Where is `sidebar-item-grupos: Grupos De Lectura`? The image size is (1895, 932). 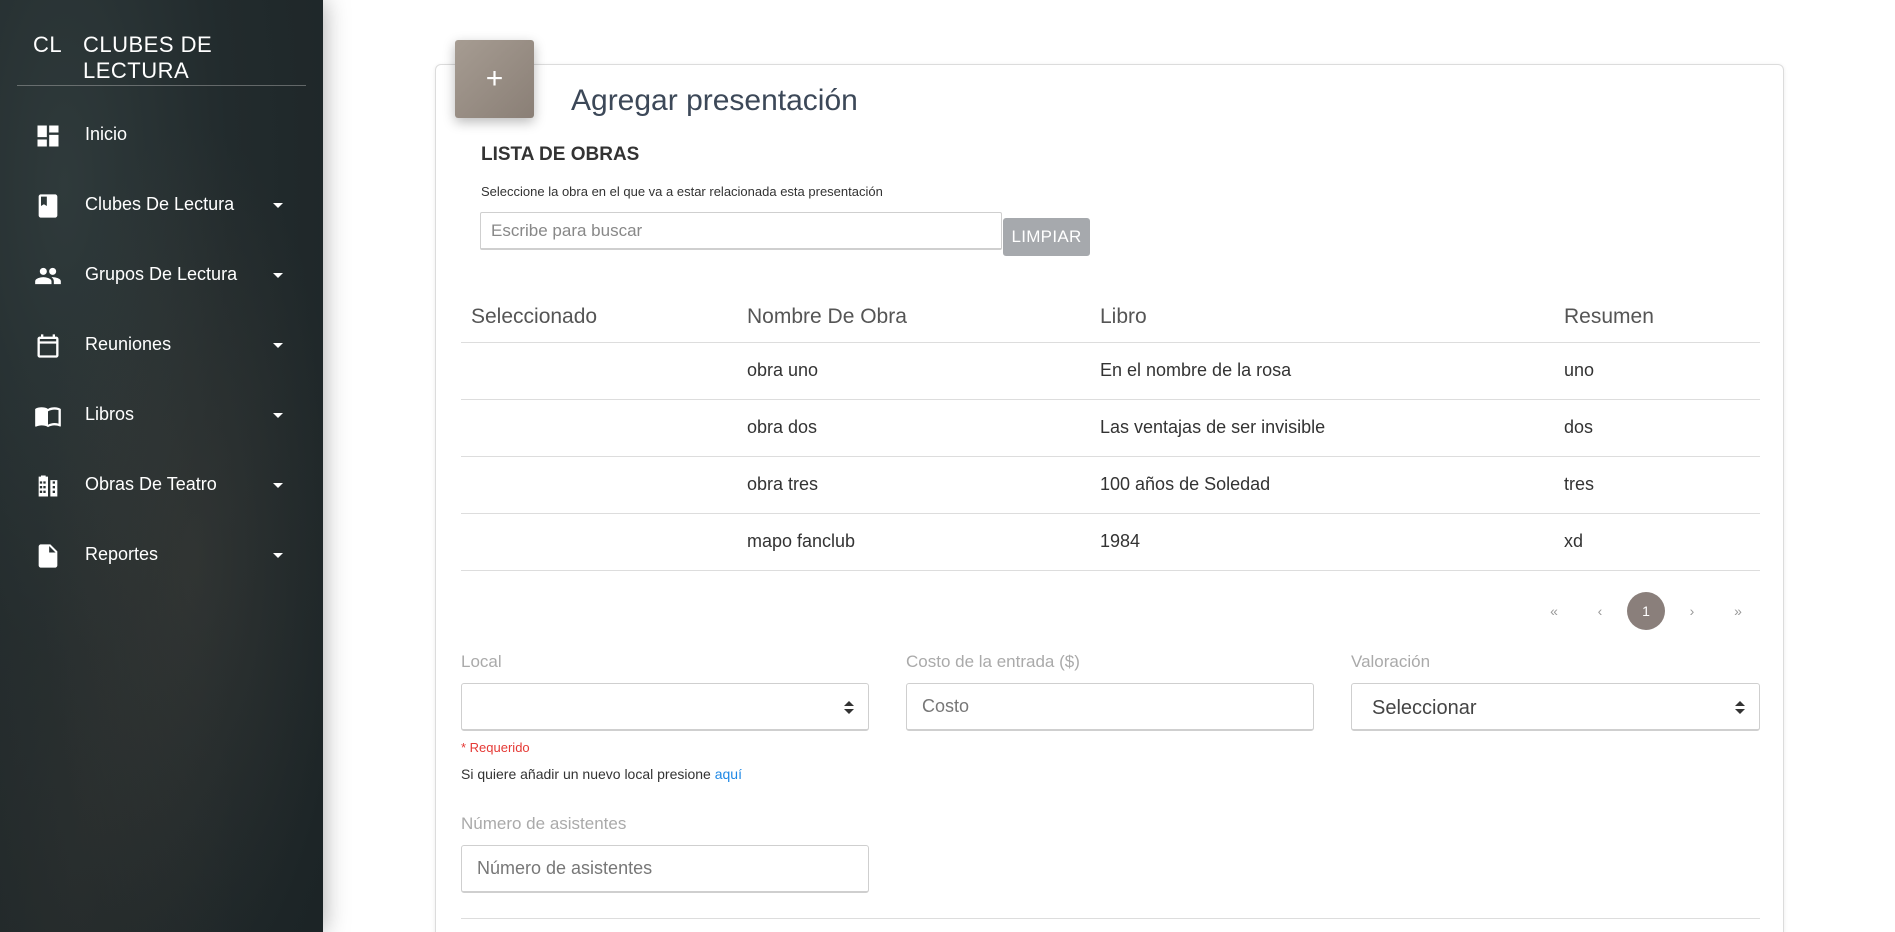 sidebar-item-grupos: Grupos De Lectura is located at coordinates (161, 275).